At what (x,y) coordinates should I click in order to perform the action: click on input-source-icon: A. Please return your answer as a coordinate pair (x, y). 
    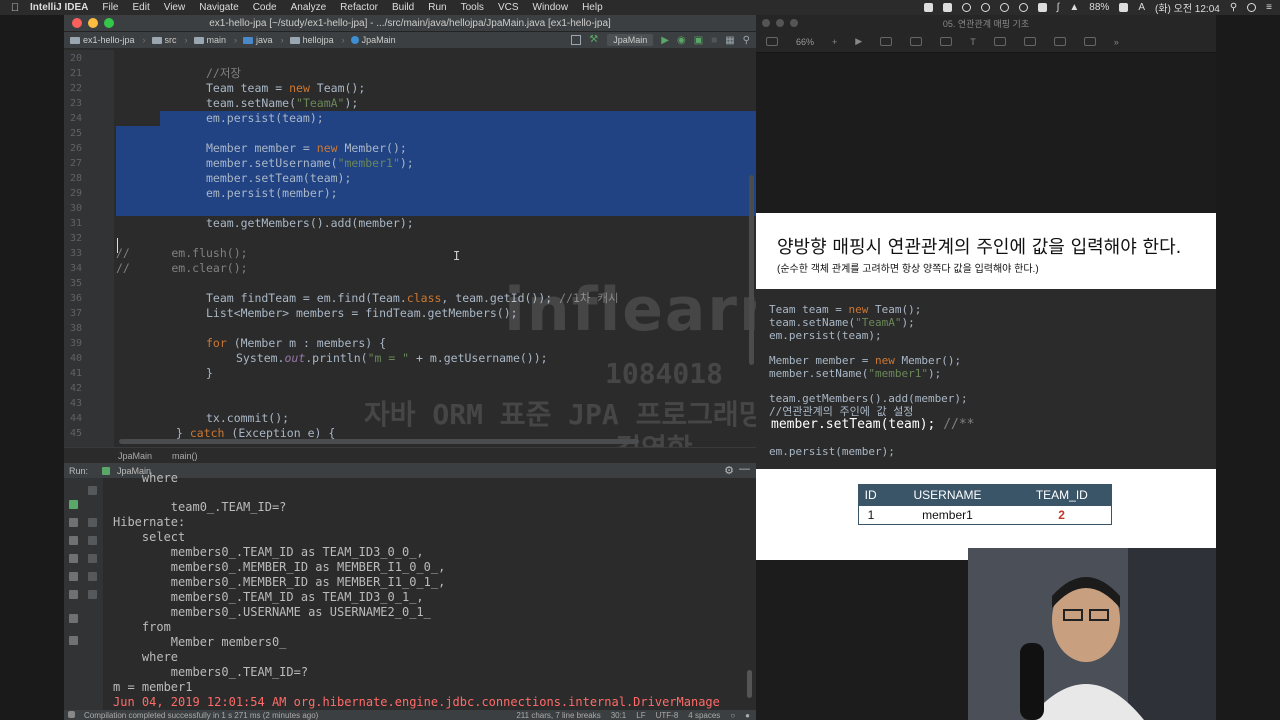
    Looking at the image, I should click on (1141, 7).